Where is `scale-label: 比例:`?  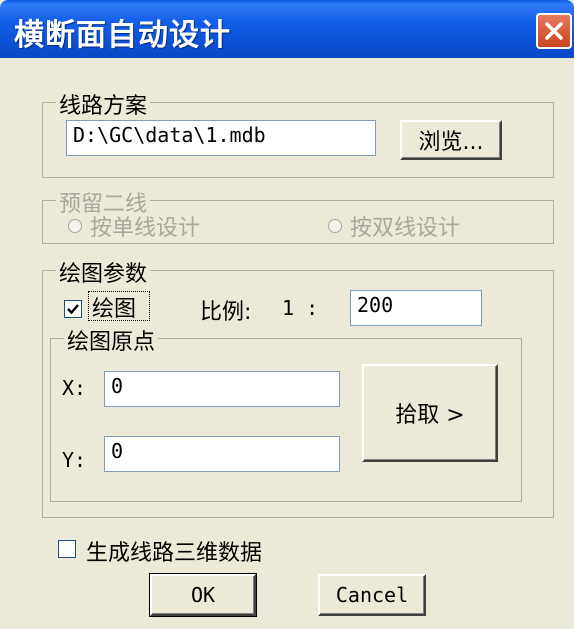 scale-label: 比例: is located at coordinates (226, 312).